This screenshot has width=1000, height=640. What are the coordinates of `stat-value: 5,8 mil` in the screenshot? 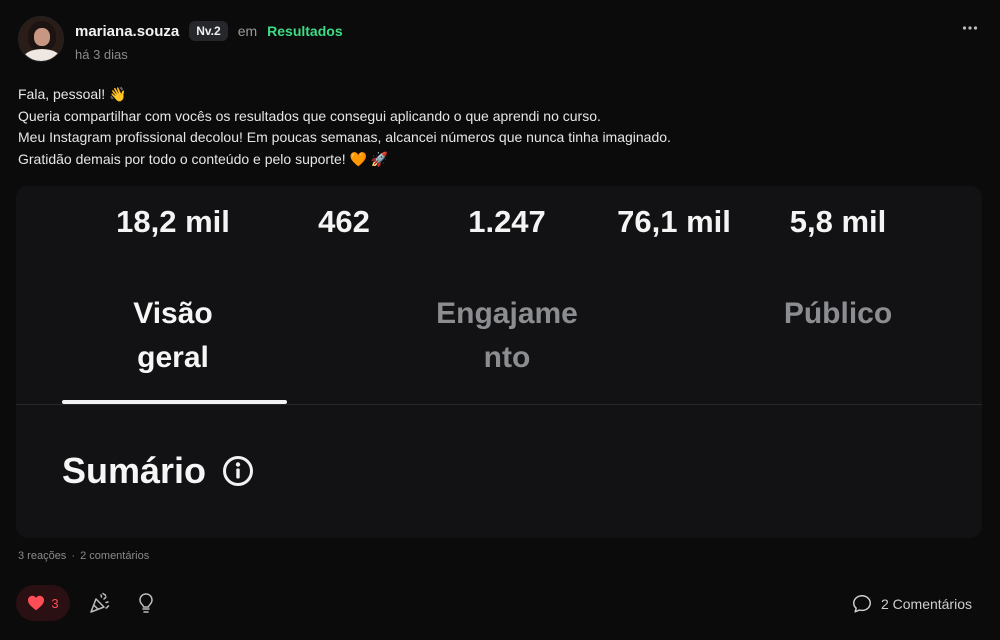 It's located at (838, 221).